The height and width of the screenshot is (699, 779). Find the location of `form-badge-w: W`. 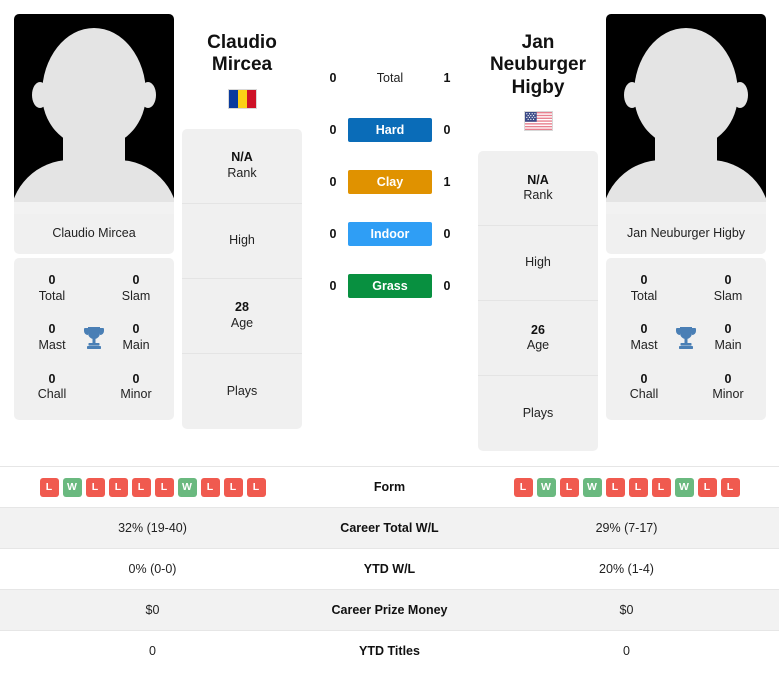

form-badge-w: W is located at coordinates (592, 487).